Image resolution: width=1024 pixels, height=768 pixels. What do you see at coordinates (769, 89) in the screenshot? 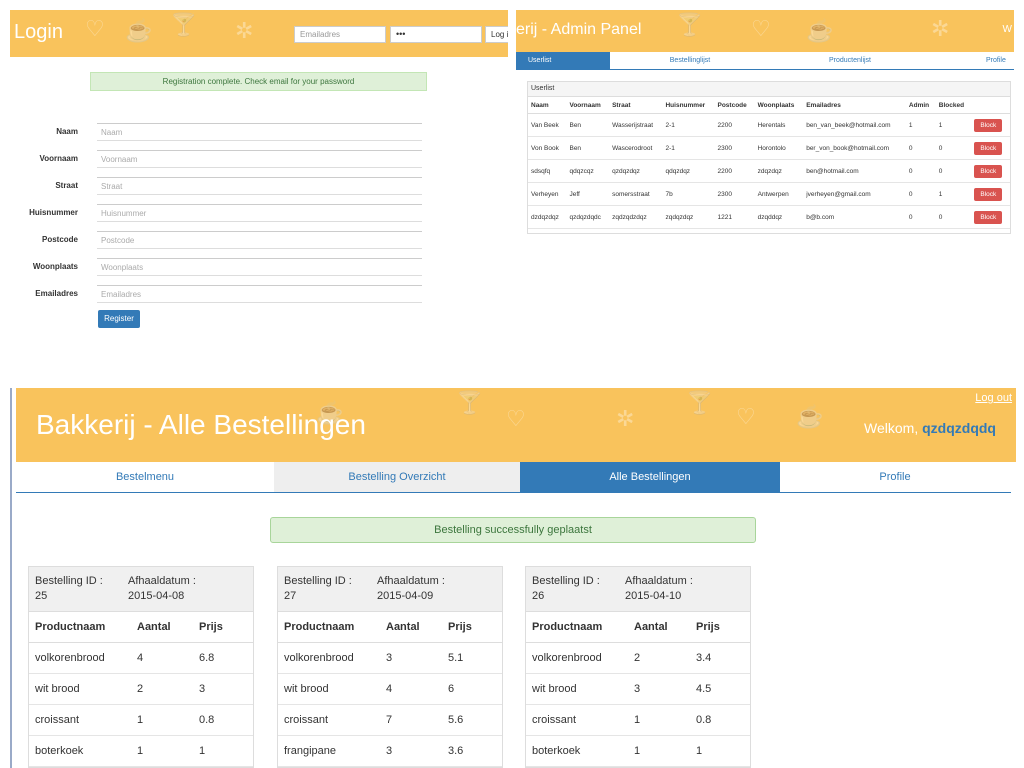
I see `userlist-heading: Userlist` at bounding box center [769, 89].